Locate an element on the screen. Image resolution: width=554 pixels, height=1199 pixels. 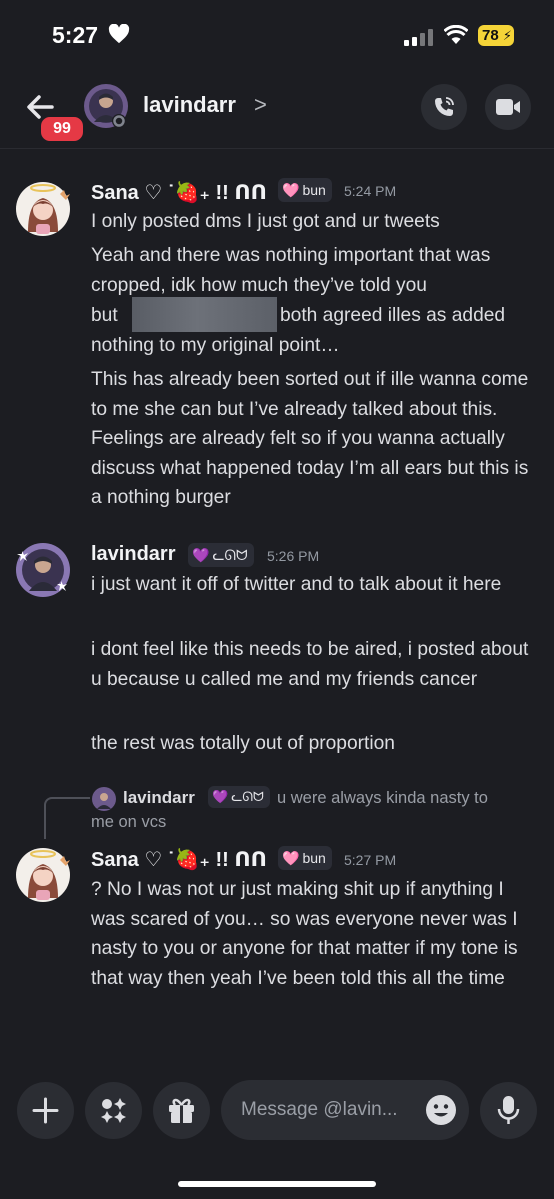
video-camera-icon is located at coordinates (508, 107).